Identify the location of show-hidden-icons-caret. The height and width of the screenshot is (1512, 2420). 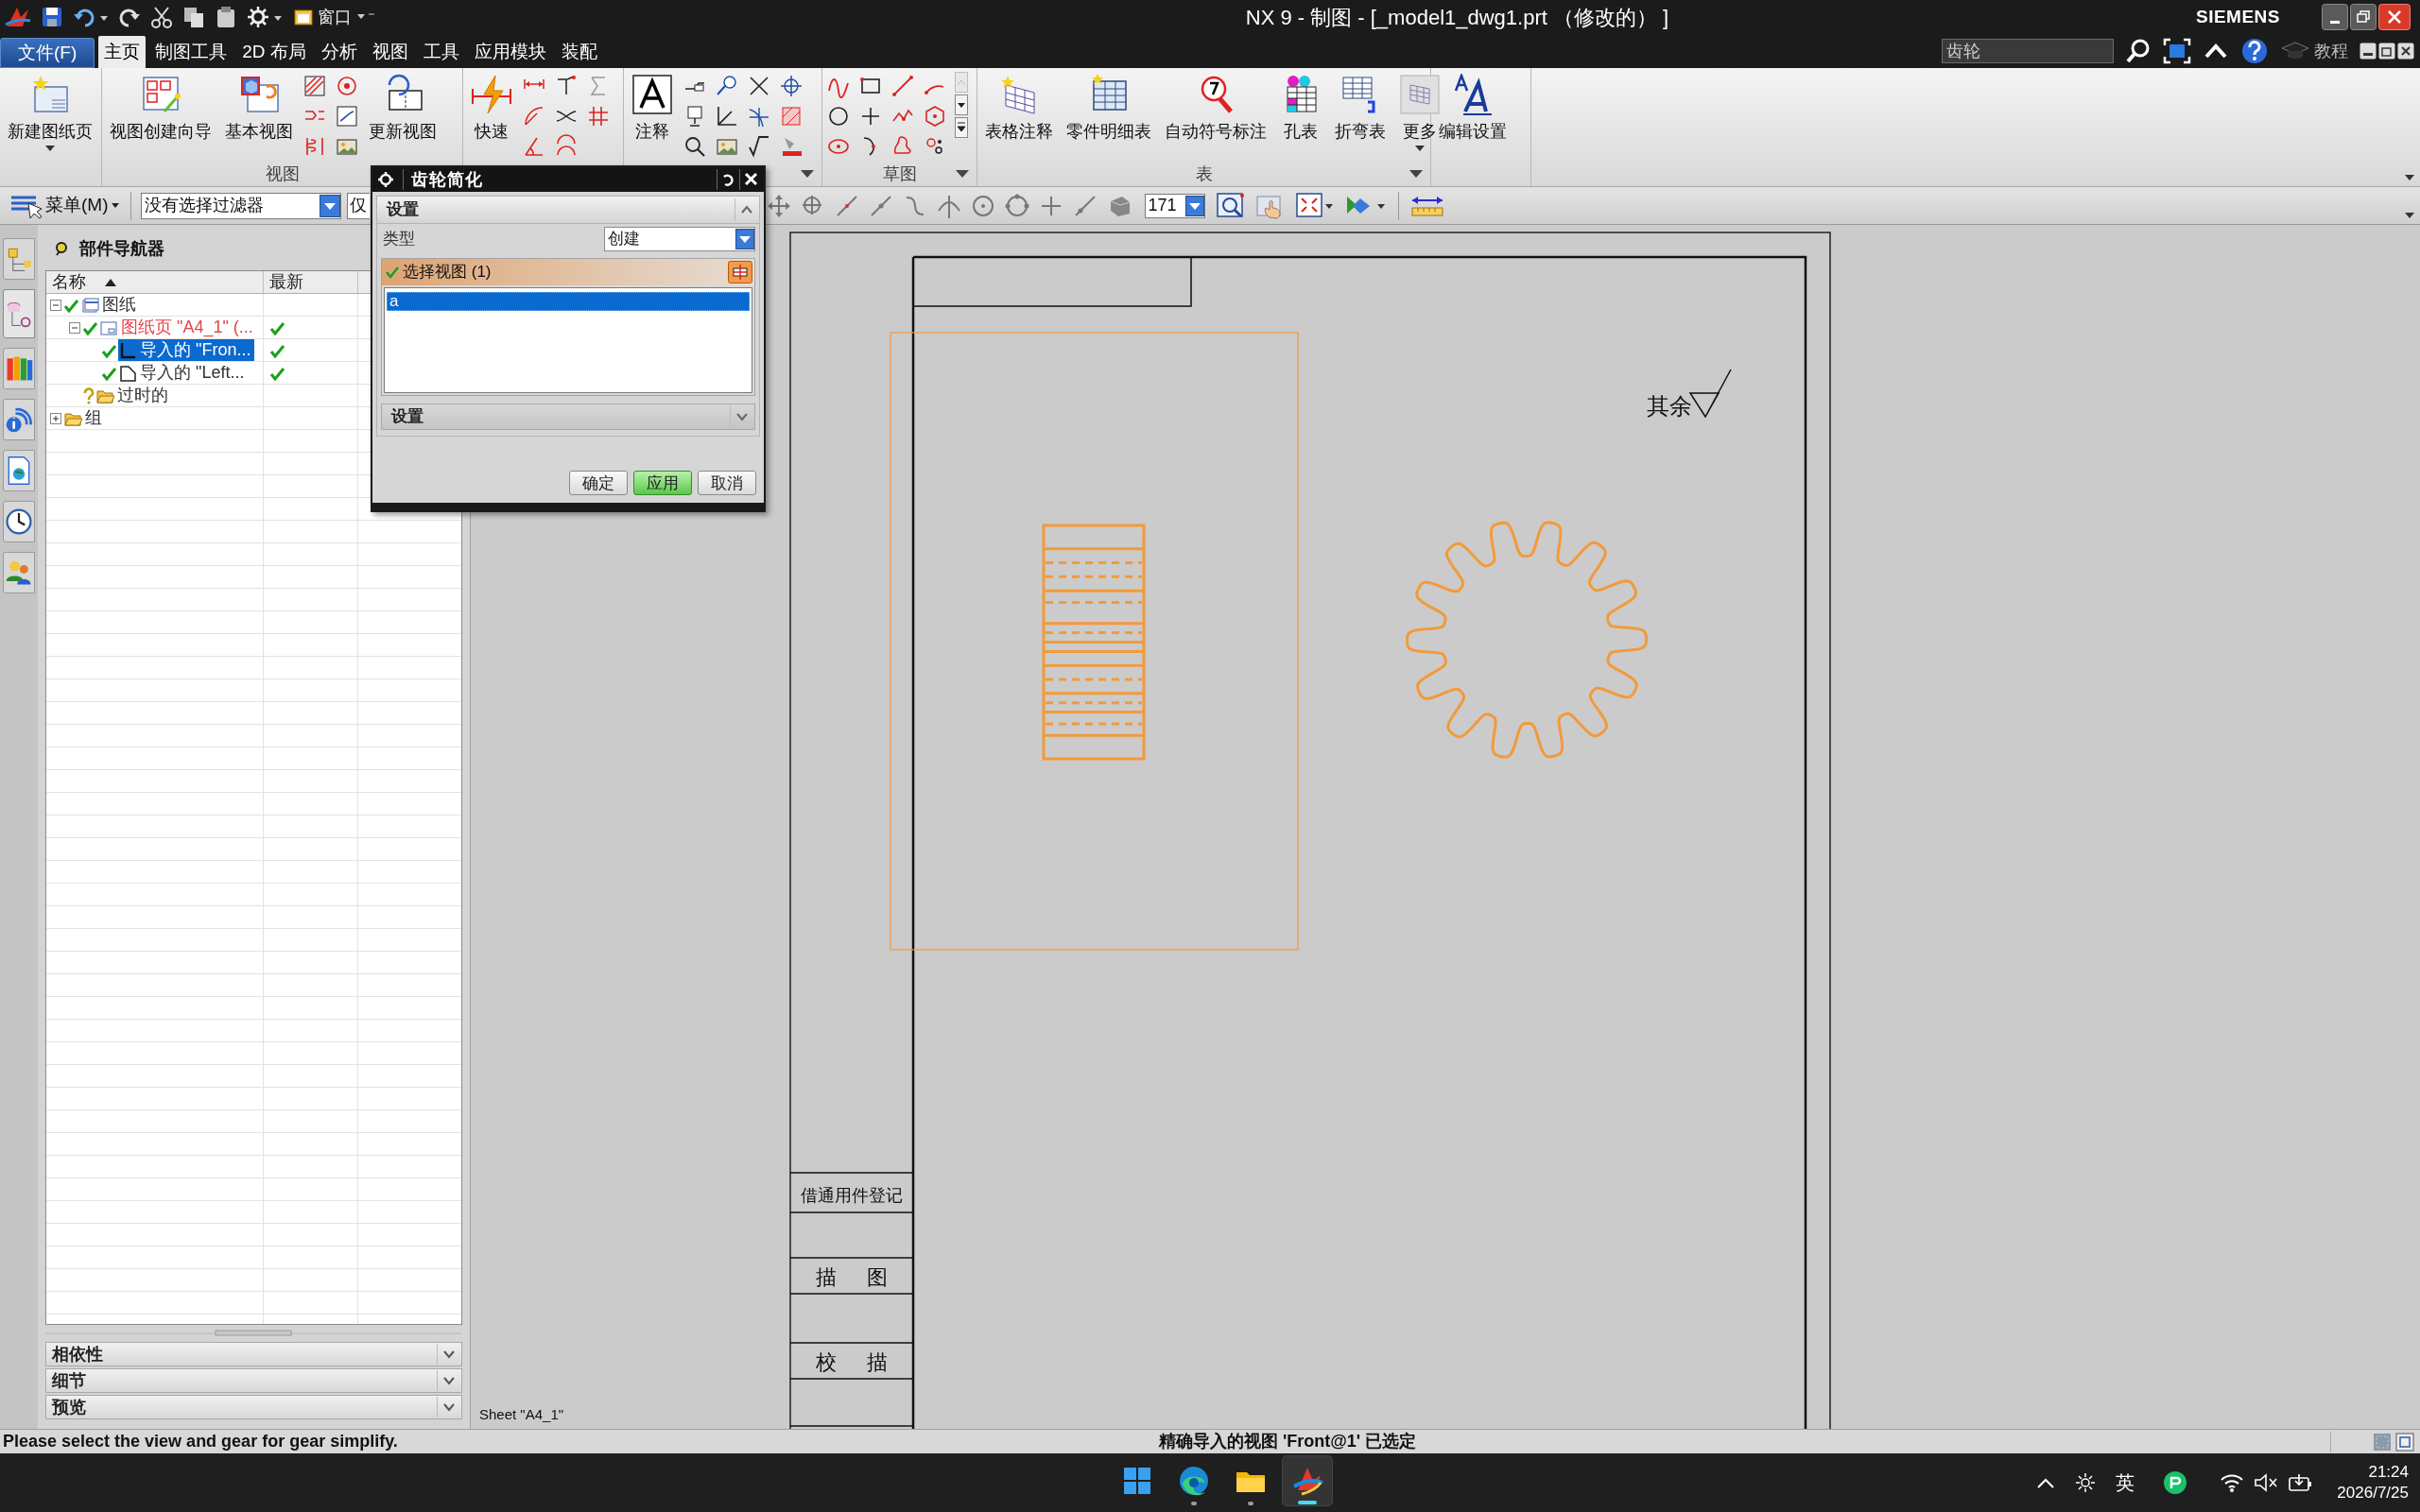
(2046, 1482).